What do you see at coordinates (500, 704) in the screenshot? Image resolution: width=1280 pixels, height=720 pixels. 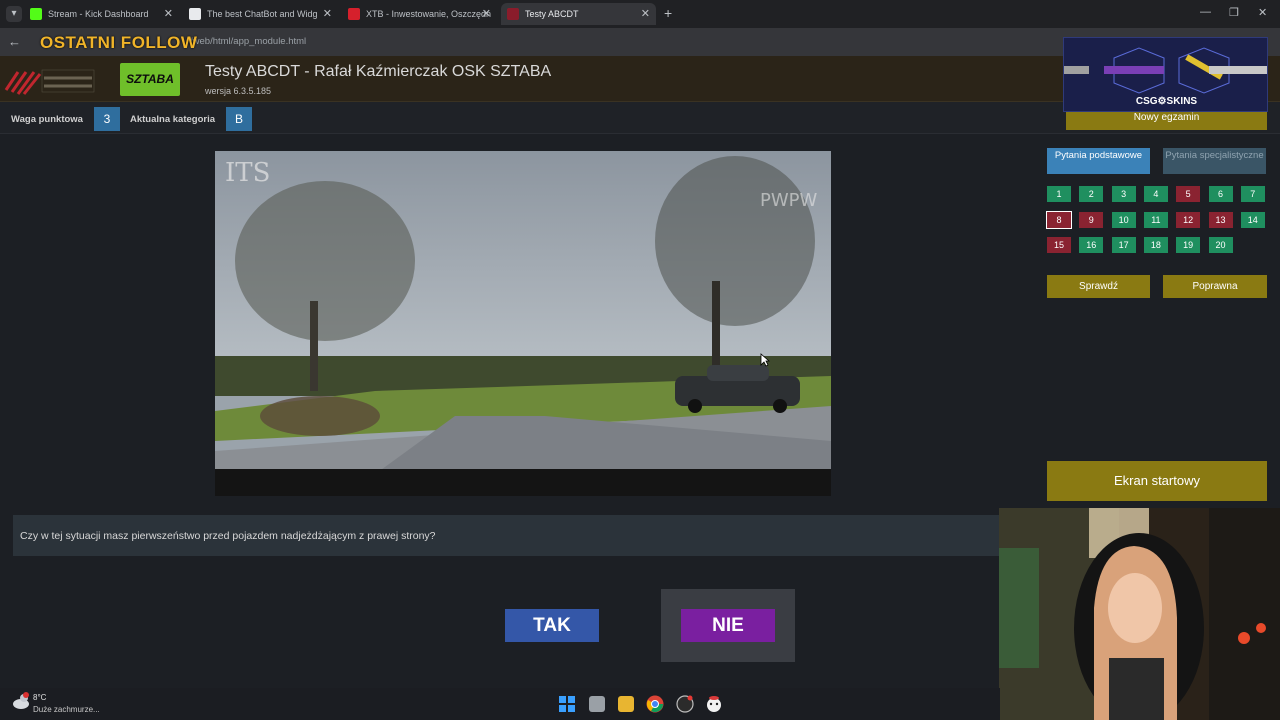 I see `taskbar` at bounding box center [500, 704].